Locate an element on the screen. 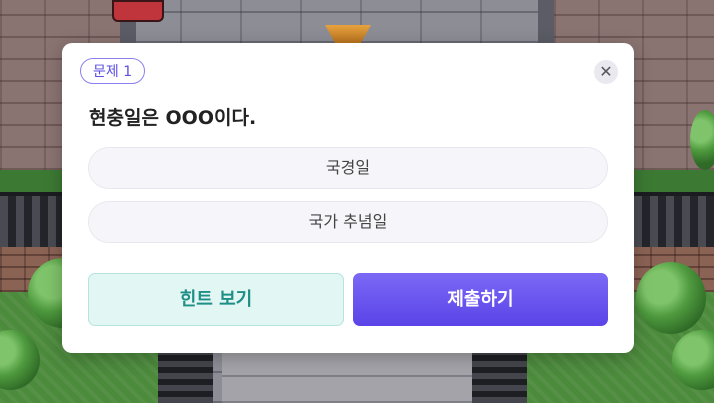 Image resolution: width=714 pixels, height=403 pixels. question-text: 현충일은 OOO이다. is located at coordinates (173, 118).